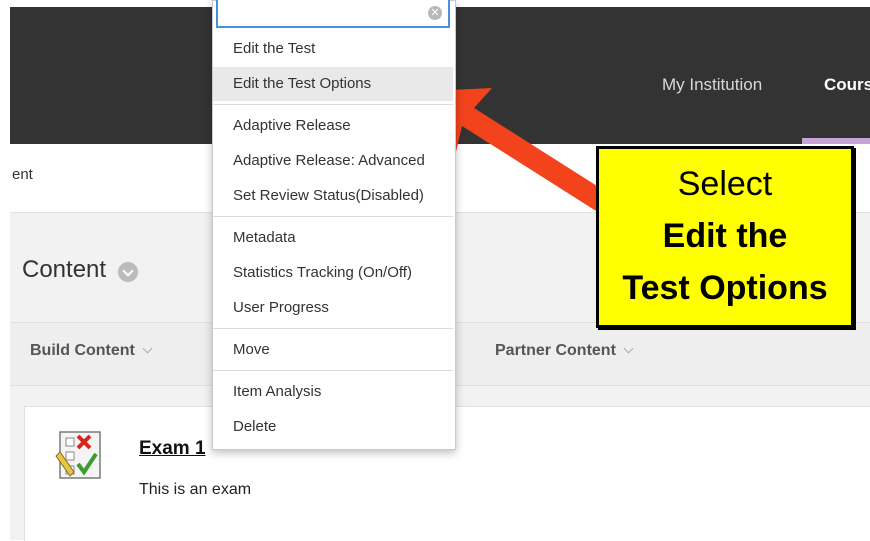  Describe the element at coordinates (333, 427) in the screenshot. I see `menu-item-delete: Delete` at that location.